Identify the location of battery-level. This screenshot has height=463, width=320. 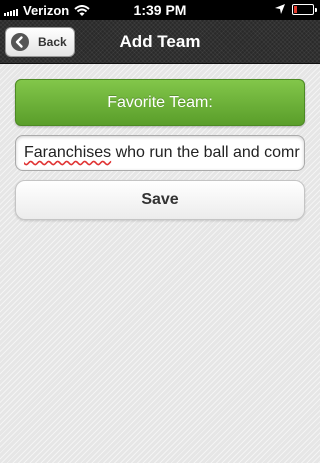
(295, 9).